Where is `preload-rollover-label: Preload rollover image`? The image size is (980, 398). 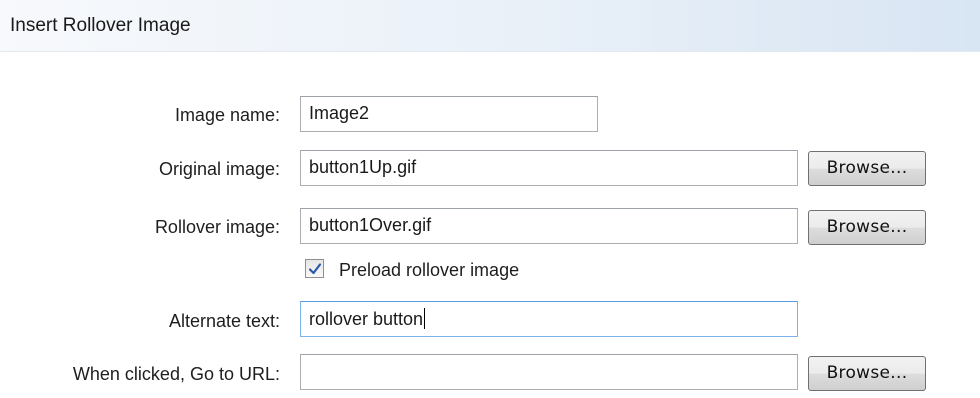 preload-rollover-label: Preload rollover image is located at coordinates (429, 270).